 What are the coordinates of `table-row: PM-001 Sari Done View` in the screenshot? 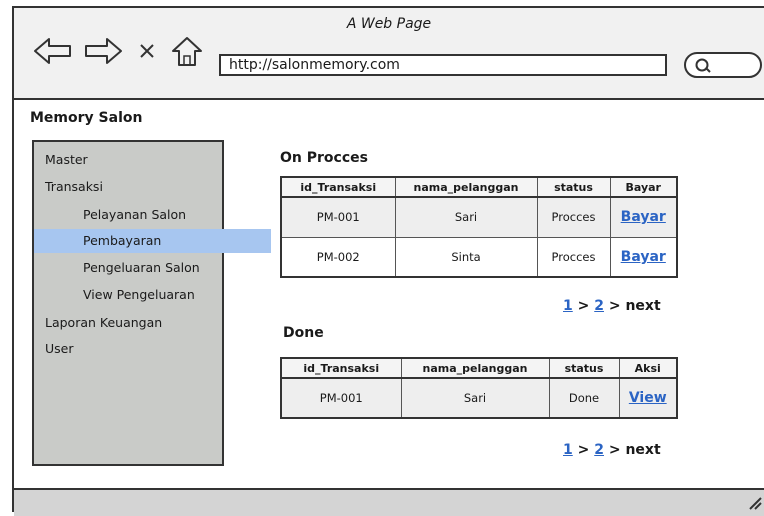 It's located at (479, 398).